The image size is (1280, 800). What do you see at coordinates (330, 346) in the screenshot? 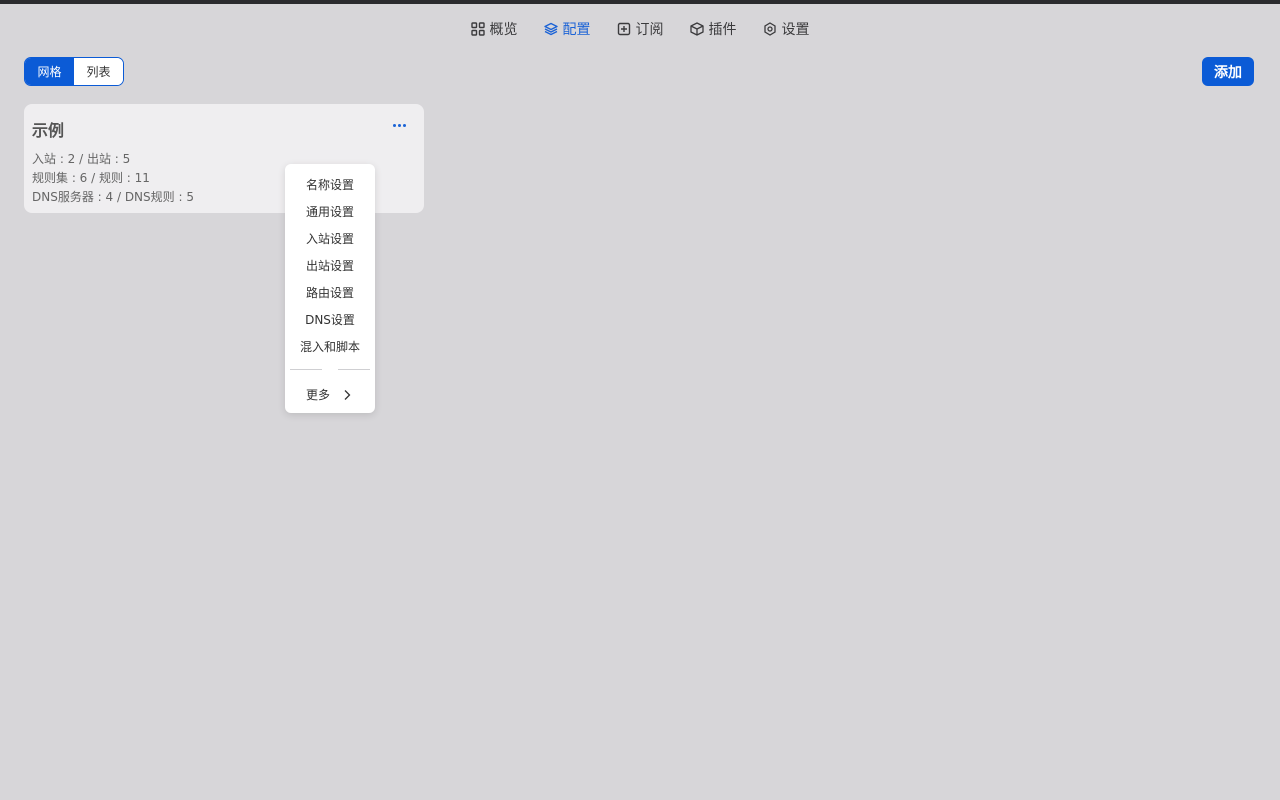
I see `menu-item-mixin-script: 混入和脚本` at bounding box center [330, 346].